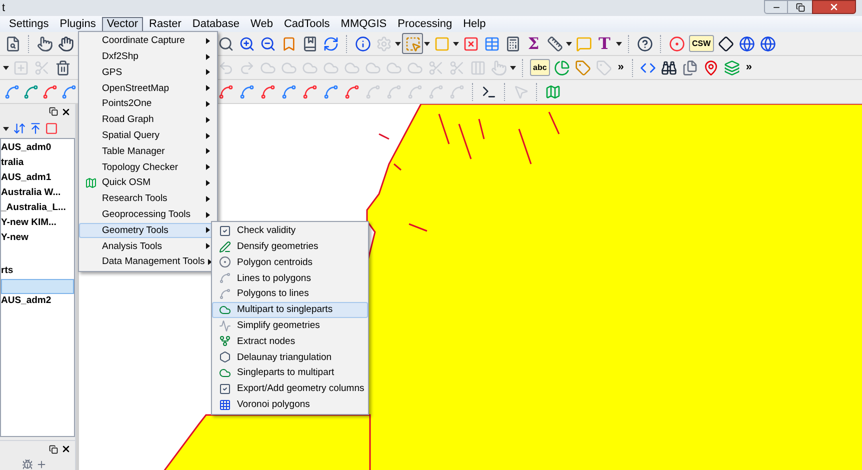  What do you see at coordinates (290, 326) in the screenshot?
I see `menu-item: Simplify geometries` at bounding box center [290, 326].